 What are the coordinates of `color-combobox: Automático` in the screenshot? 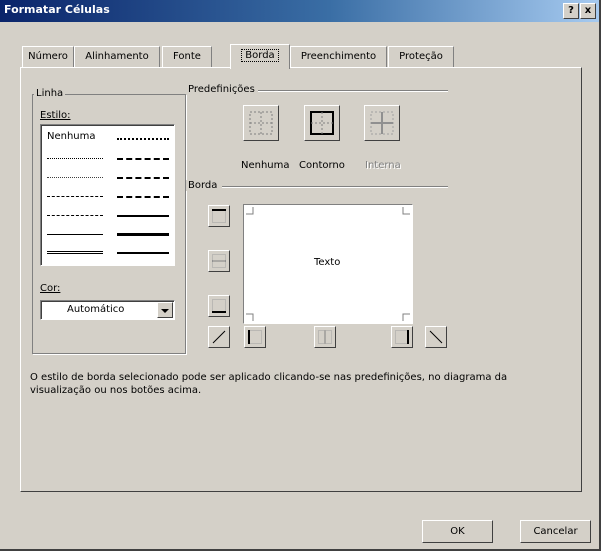 It's located at (107, 310).